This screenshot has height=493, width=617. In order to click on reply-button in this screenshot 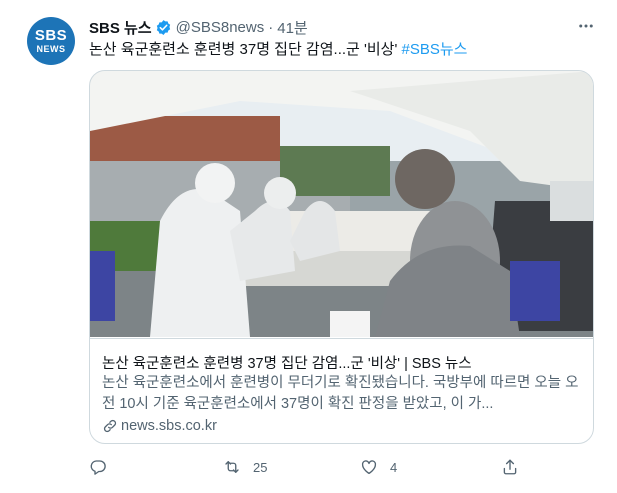, I will do `click(104, 467)`.